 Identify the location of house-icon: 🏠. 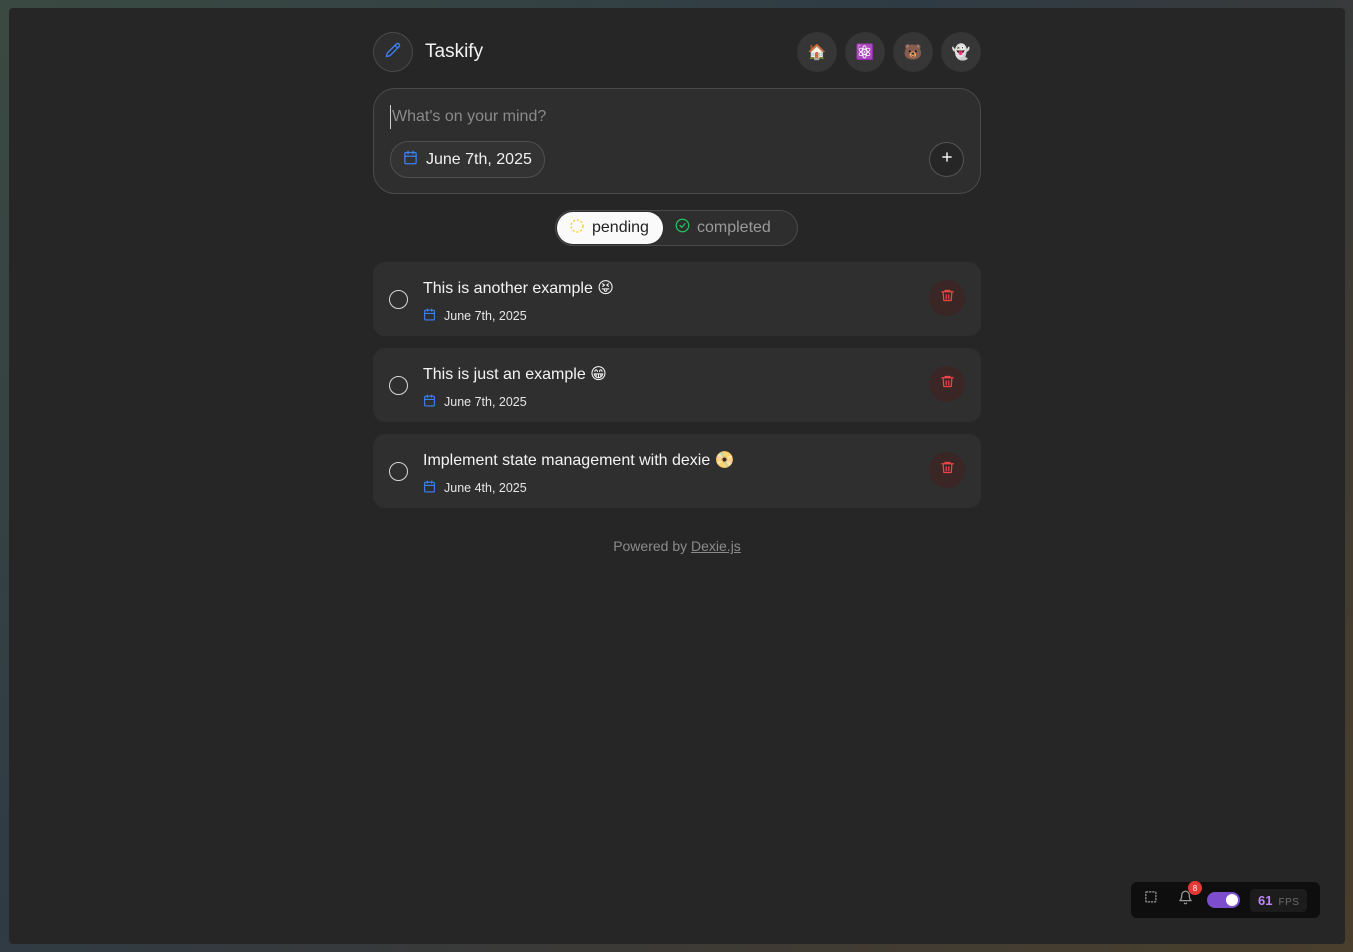
(817, 52).